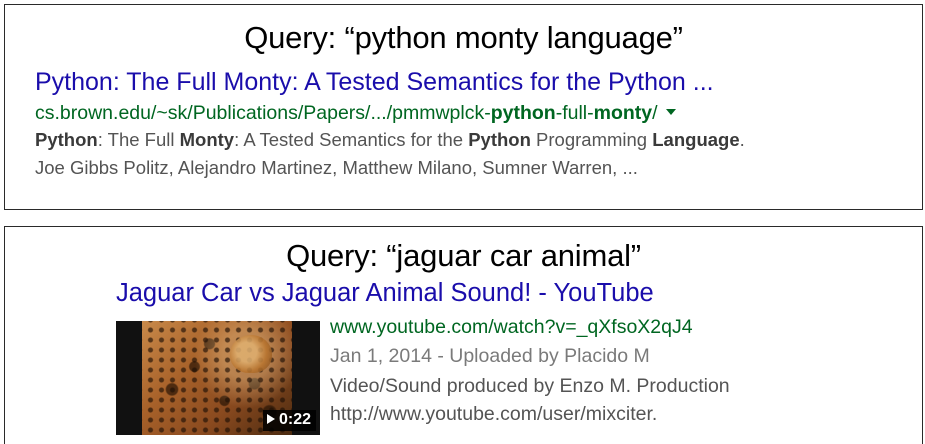  I want to click on play-icon, so click(270, 418).